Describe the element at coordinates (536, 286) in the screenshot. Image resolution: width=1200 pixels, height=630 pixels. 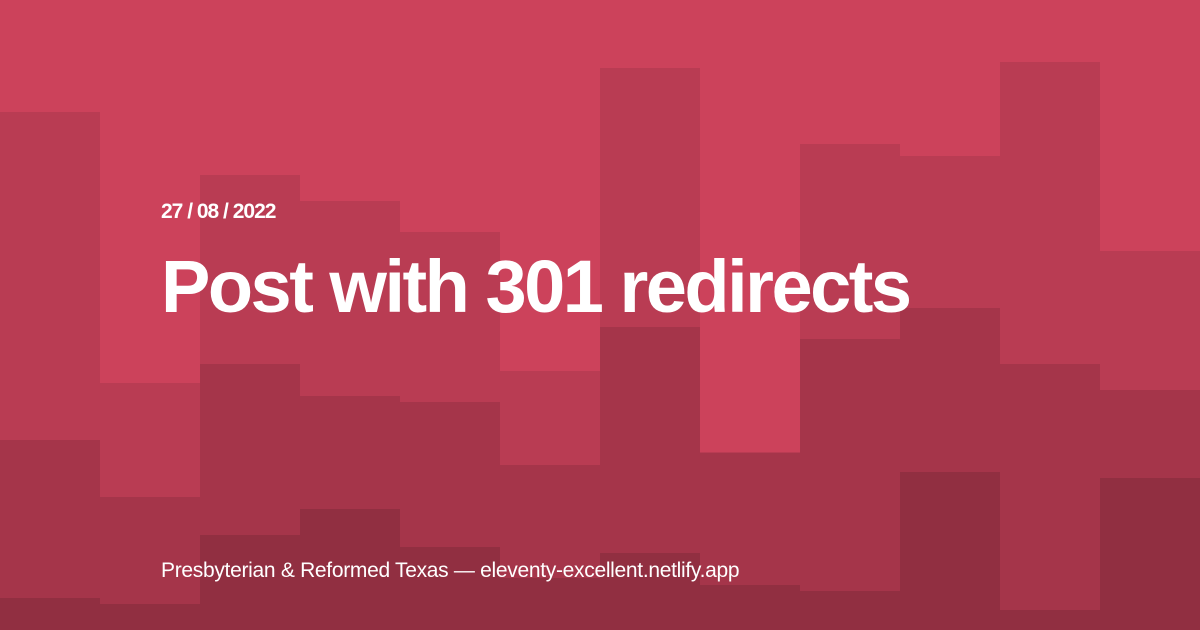
I see `post-title: Post with 301 redirects` at that location.